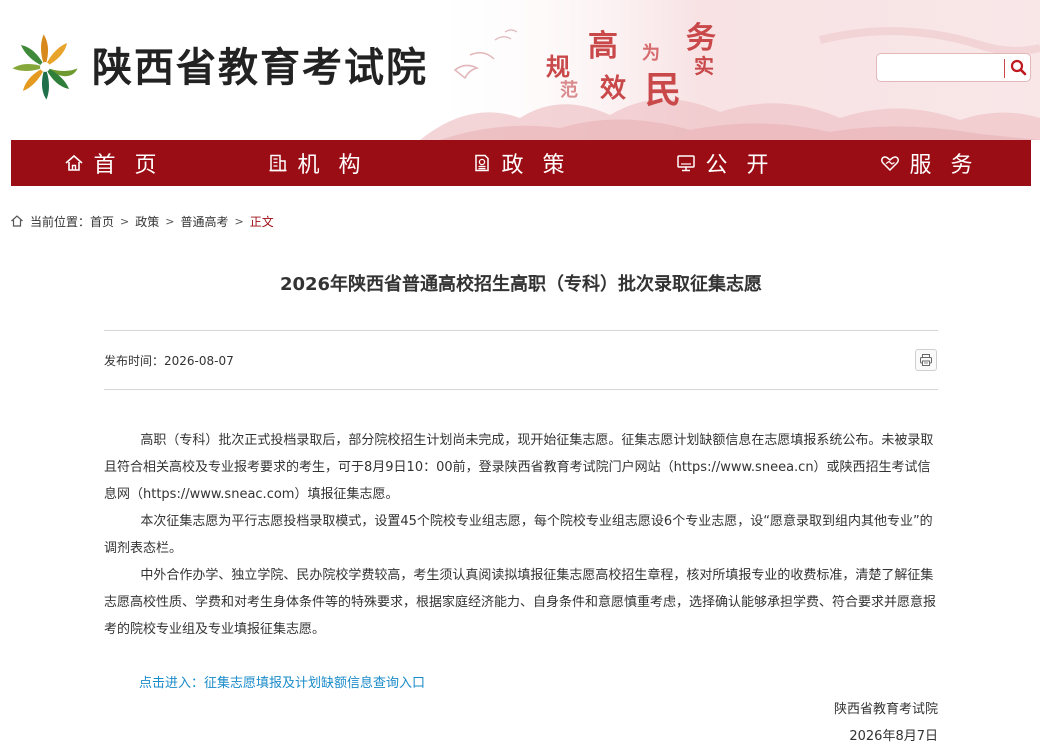 The width and height of the screenshot is (1040, 749). What do you see at coordinates (260, 68) in the screenshot?
I see `site-name: 陕西省教育考试院` at bounding box center [260, 68].